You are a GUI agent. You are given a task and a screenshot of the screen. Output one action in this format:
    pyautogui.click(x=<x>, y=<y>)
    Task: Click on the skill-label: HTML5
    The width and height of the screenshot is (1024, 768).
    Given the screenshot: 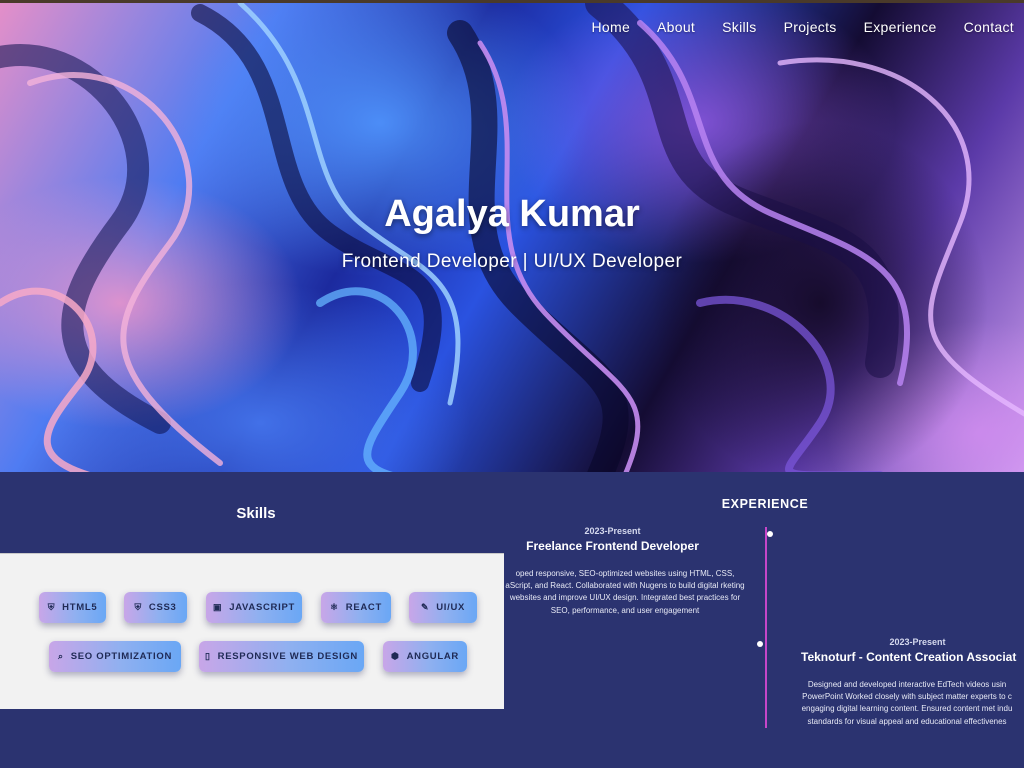 What is the action you would take?
    pyautogui.click(x=80, y=607)
    